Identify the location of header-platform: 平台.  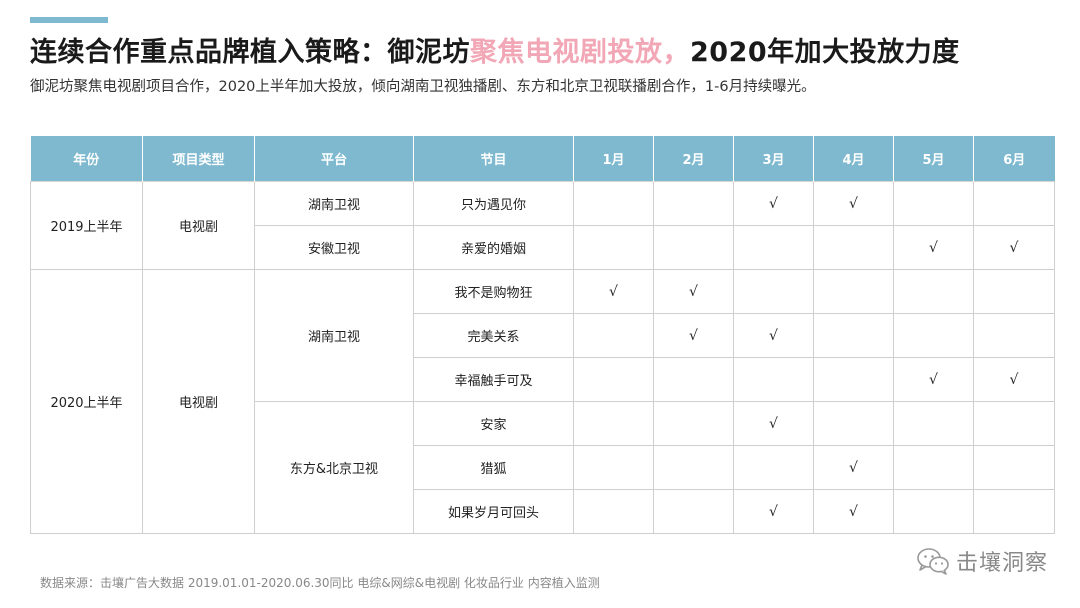
(334, 159).